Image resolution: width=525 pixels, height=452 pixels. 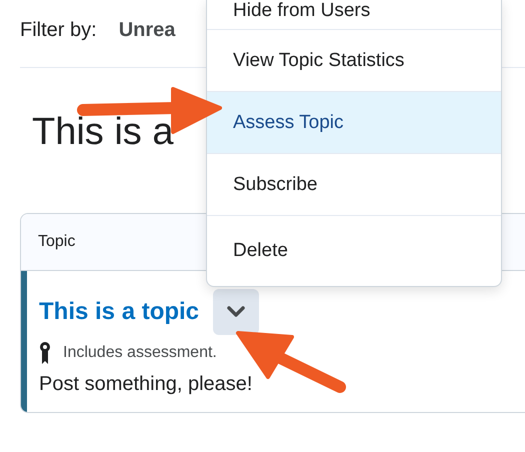 I want to click on menu-item: Hide from Users, so click(x=354, y=14).